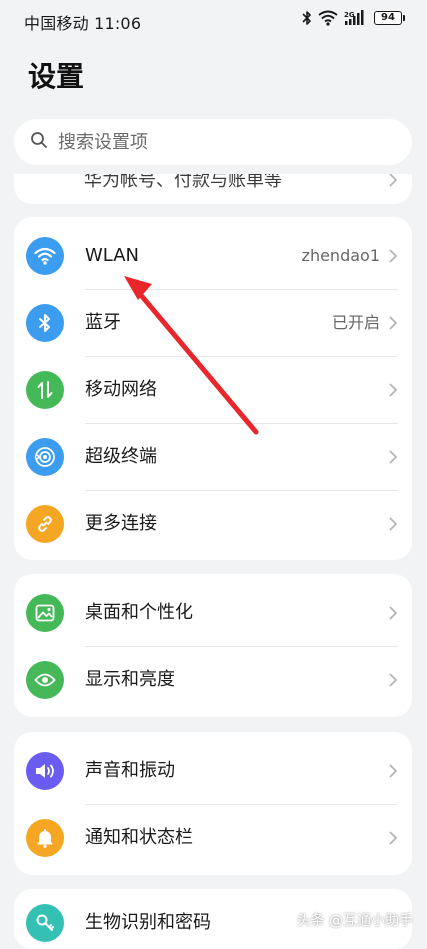 The width and height of the screenshot is (427, 949). Describe the element at coordinates (45, 613) in the screenshot. I see `wallpaper-icon` at that location.